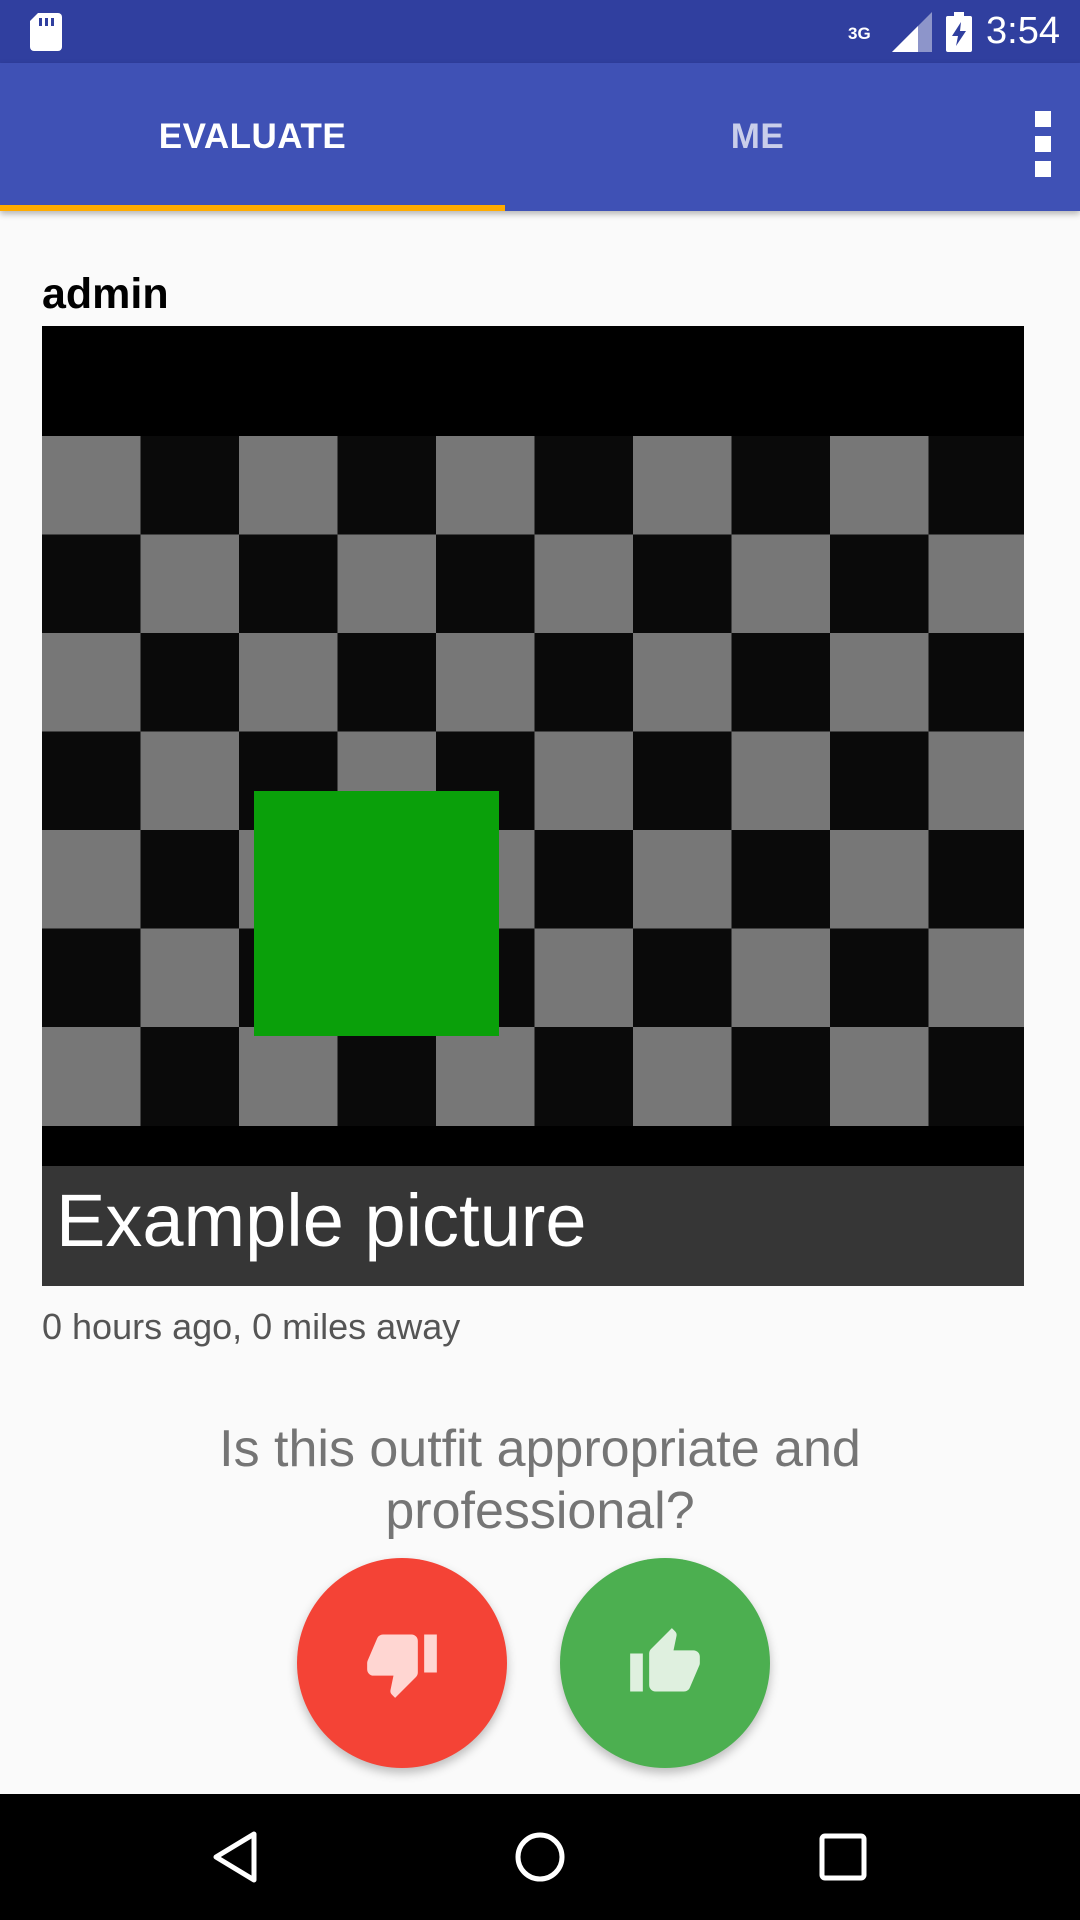  What do you see at coordinates (1043, 144) in the screenshot?
I see `more-vert-icon` at bounding box center [1043, 144].